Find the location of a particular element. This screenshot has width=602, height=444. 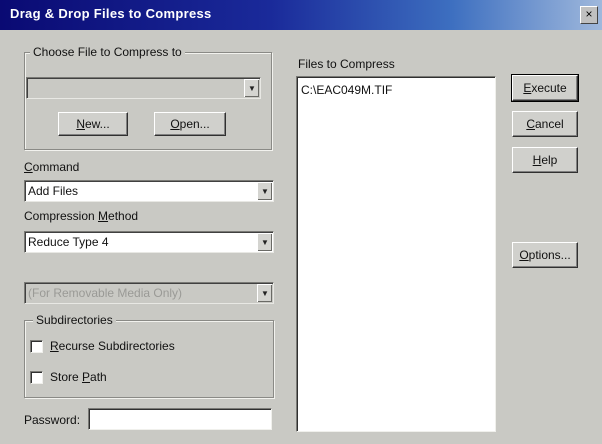

recurse-subdirectories-checkbox is located at coordinates (36, 346).